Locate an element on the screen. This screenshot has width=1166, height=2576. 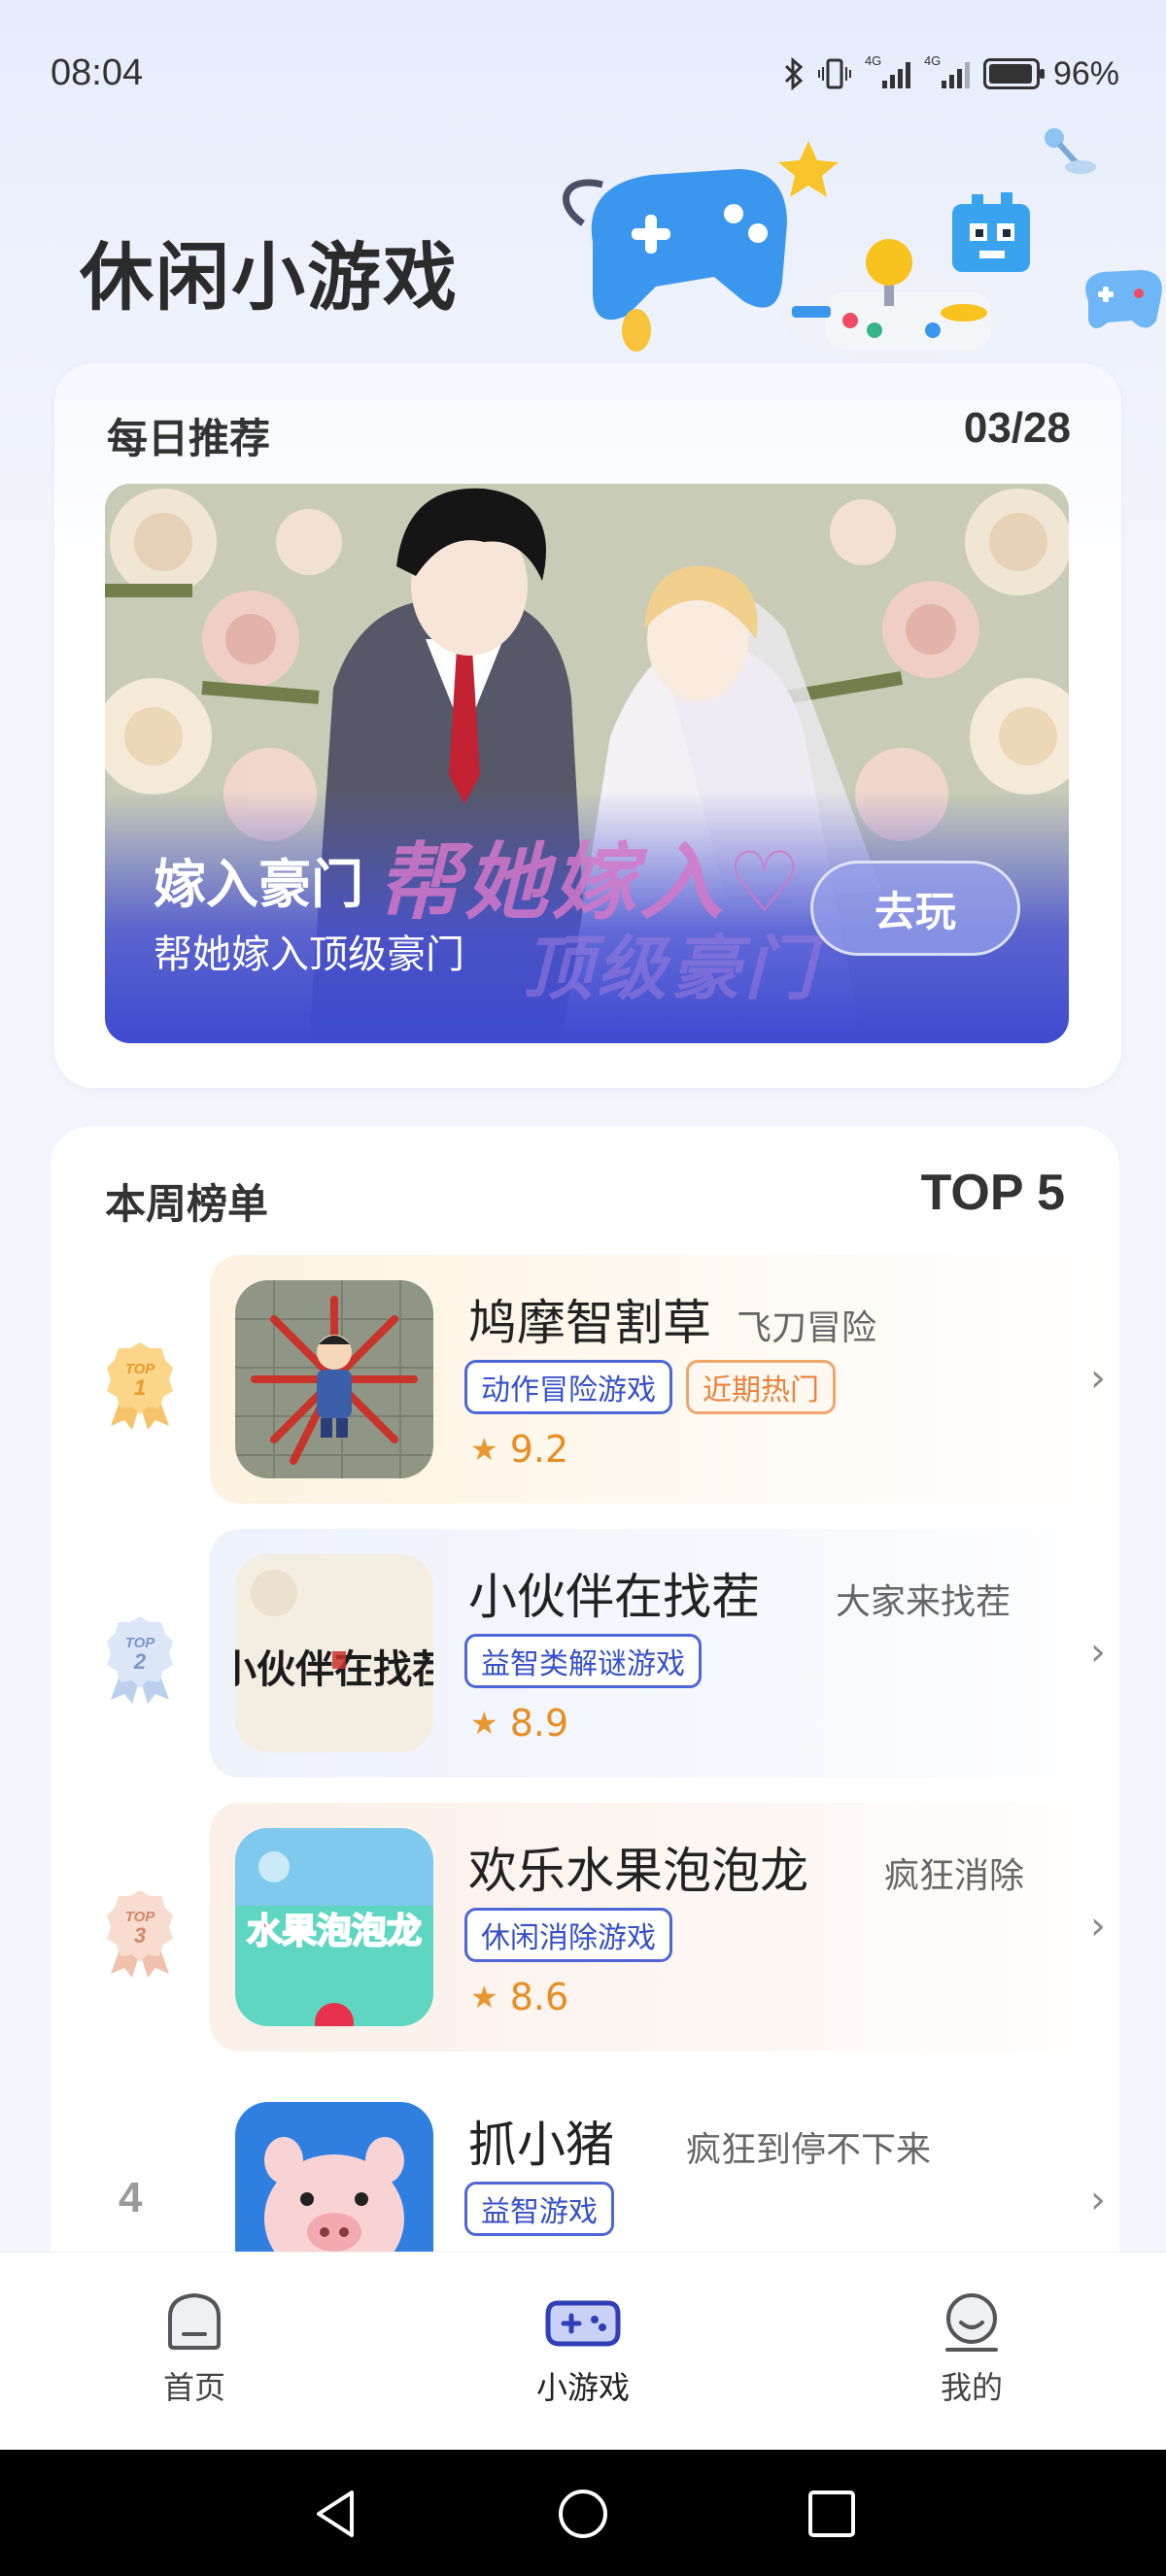
game-subtitle: 飞刀冒险 is located at coordinates (807, 1328).